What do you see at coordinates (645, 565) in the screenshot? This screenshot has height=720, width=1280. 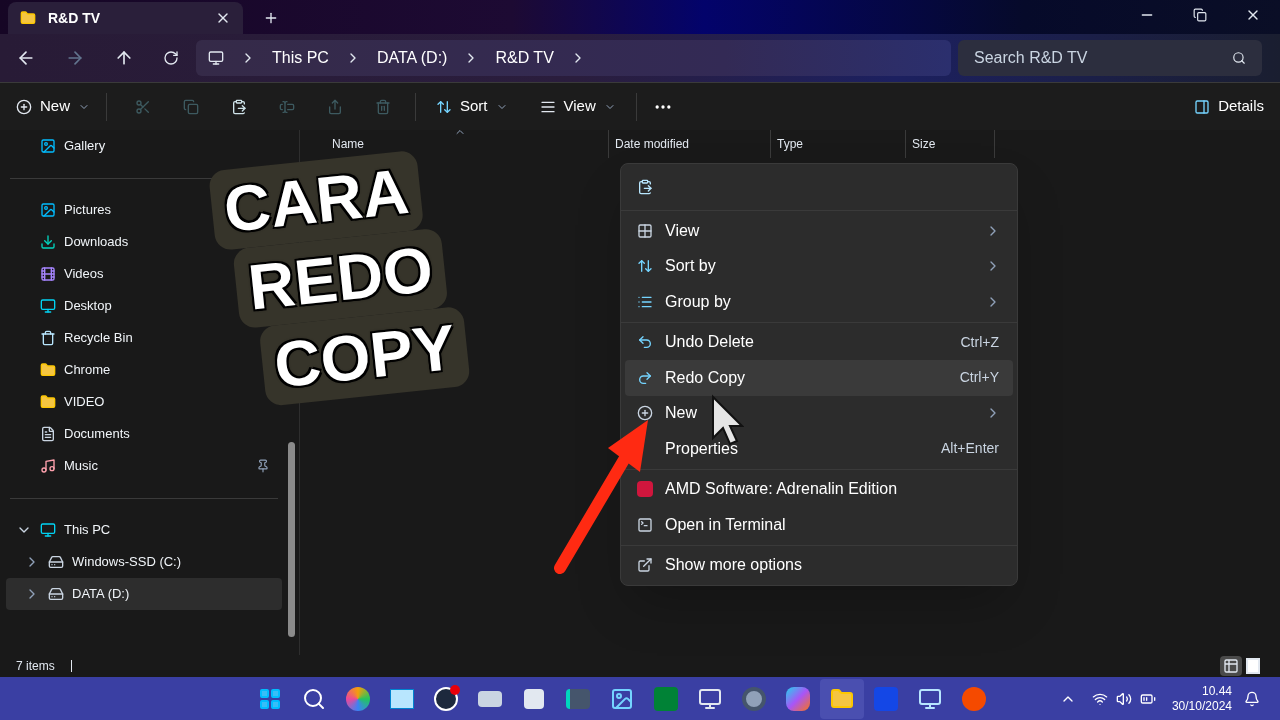 I see `external-icon` at bounding box center [645, 565].